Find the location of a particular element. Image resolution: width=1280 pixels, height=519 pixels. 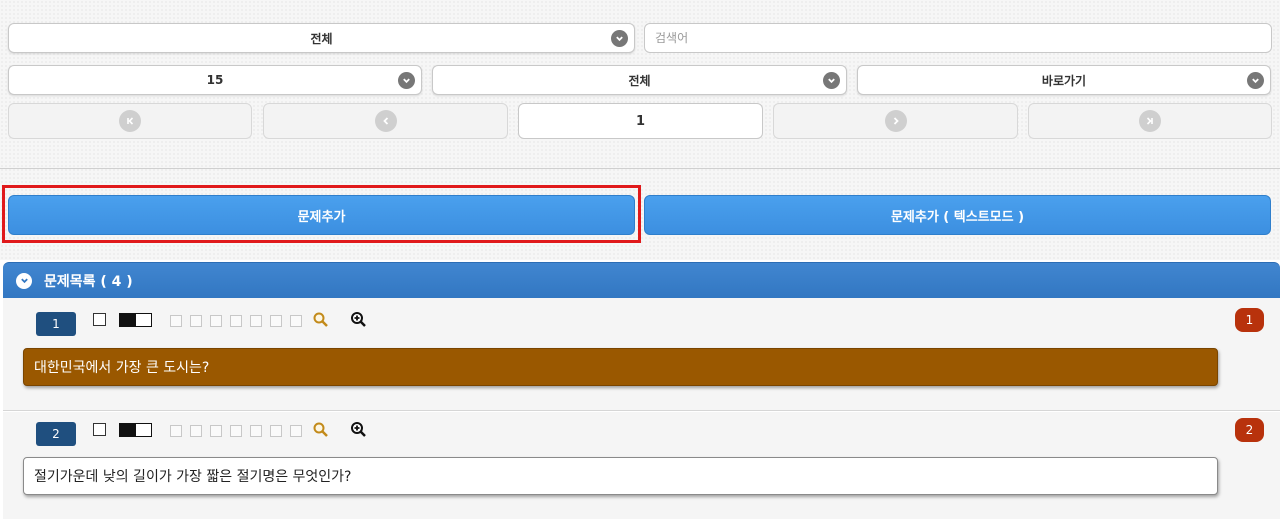

add-question-button: 문제추가 is located at coordinates (321, 215).